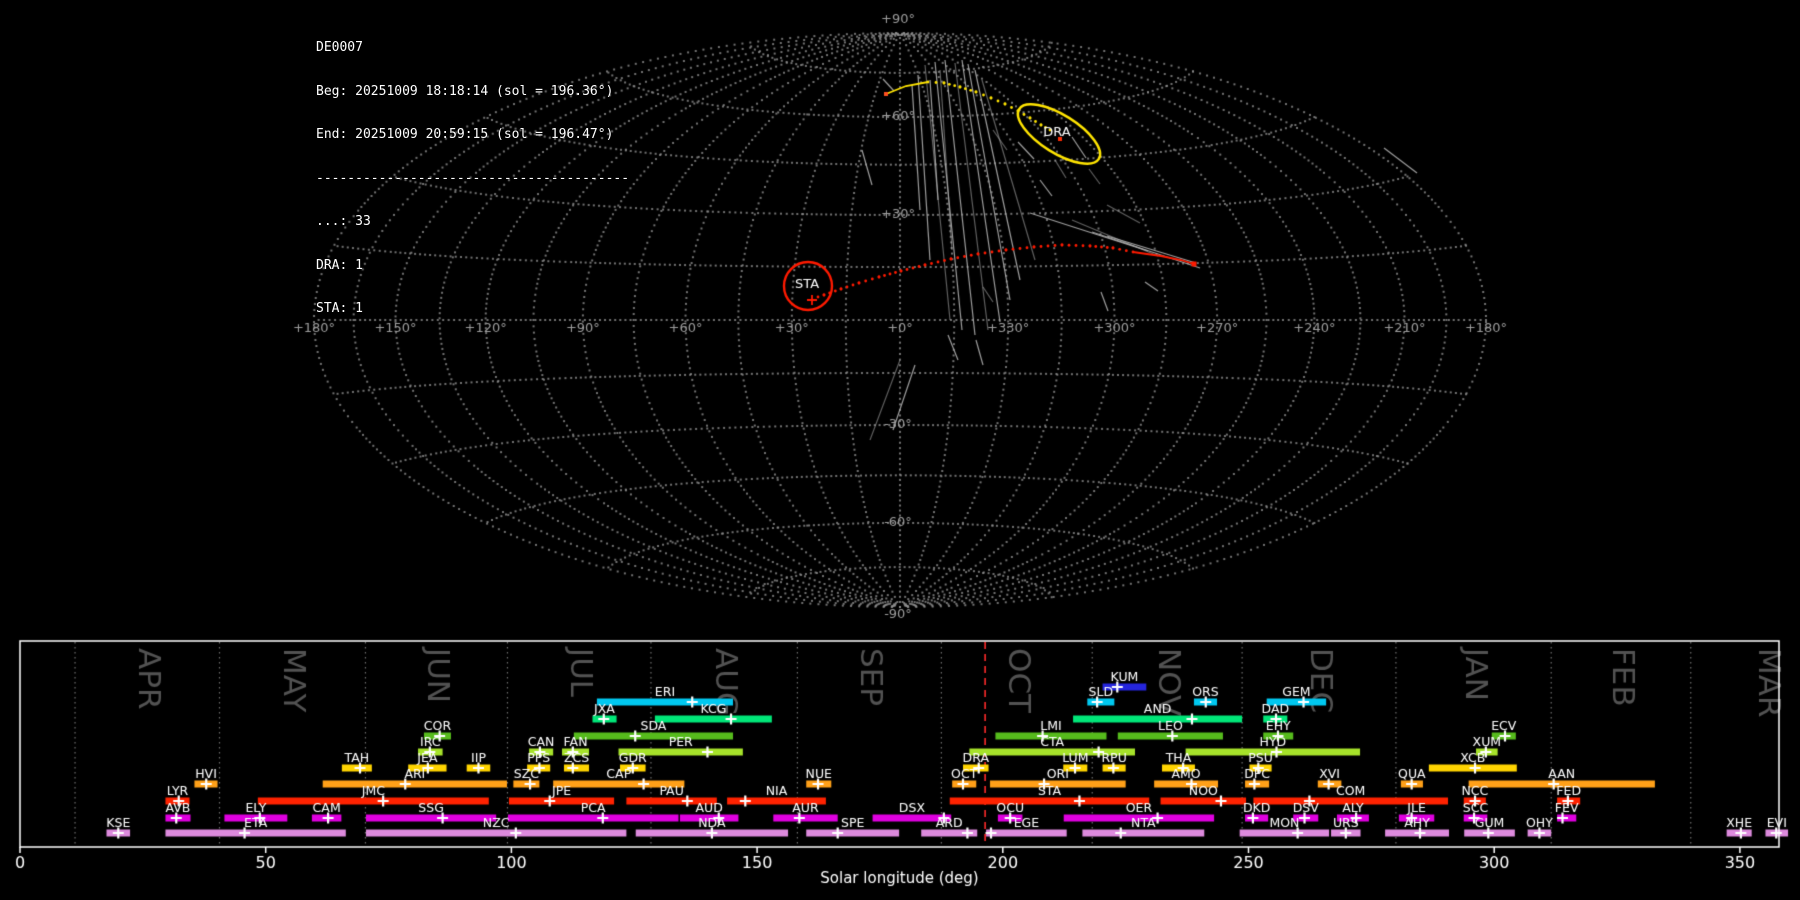 The image size is (1800, 900). What do you see at coordinates (339, 47) in the screenshot?
I see `station-id: DE0007` at bounding box center [339, 47].